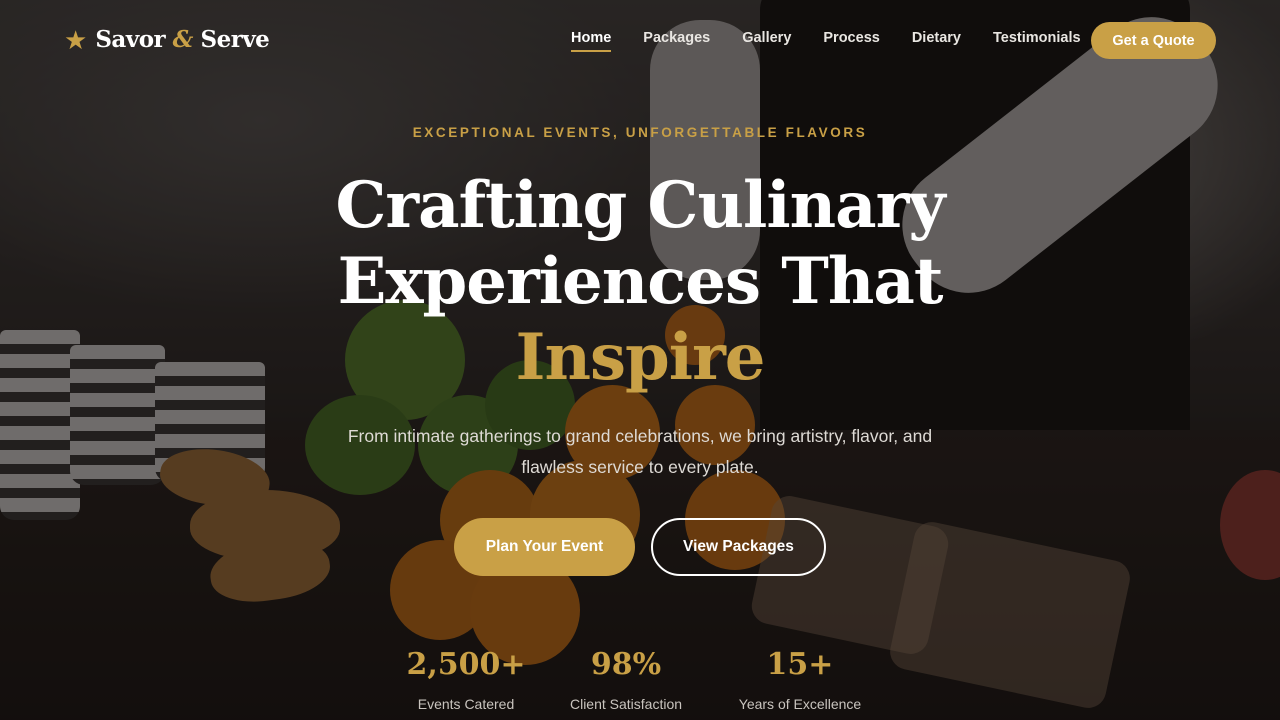 This screenshot has width=1280, height=720. I want to click on stat-value: 15+, so click(800, 664).